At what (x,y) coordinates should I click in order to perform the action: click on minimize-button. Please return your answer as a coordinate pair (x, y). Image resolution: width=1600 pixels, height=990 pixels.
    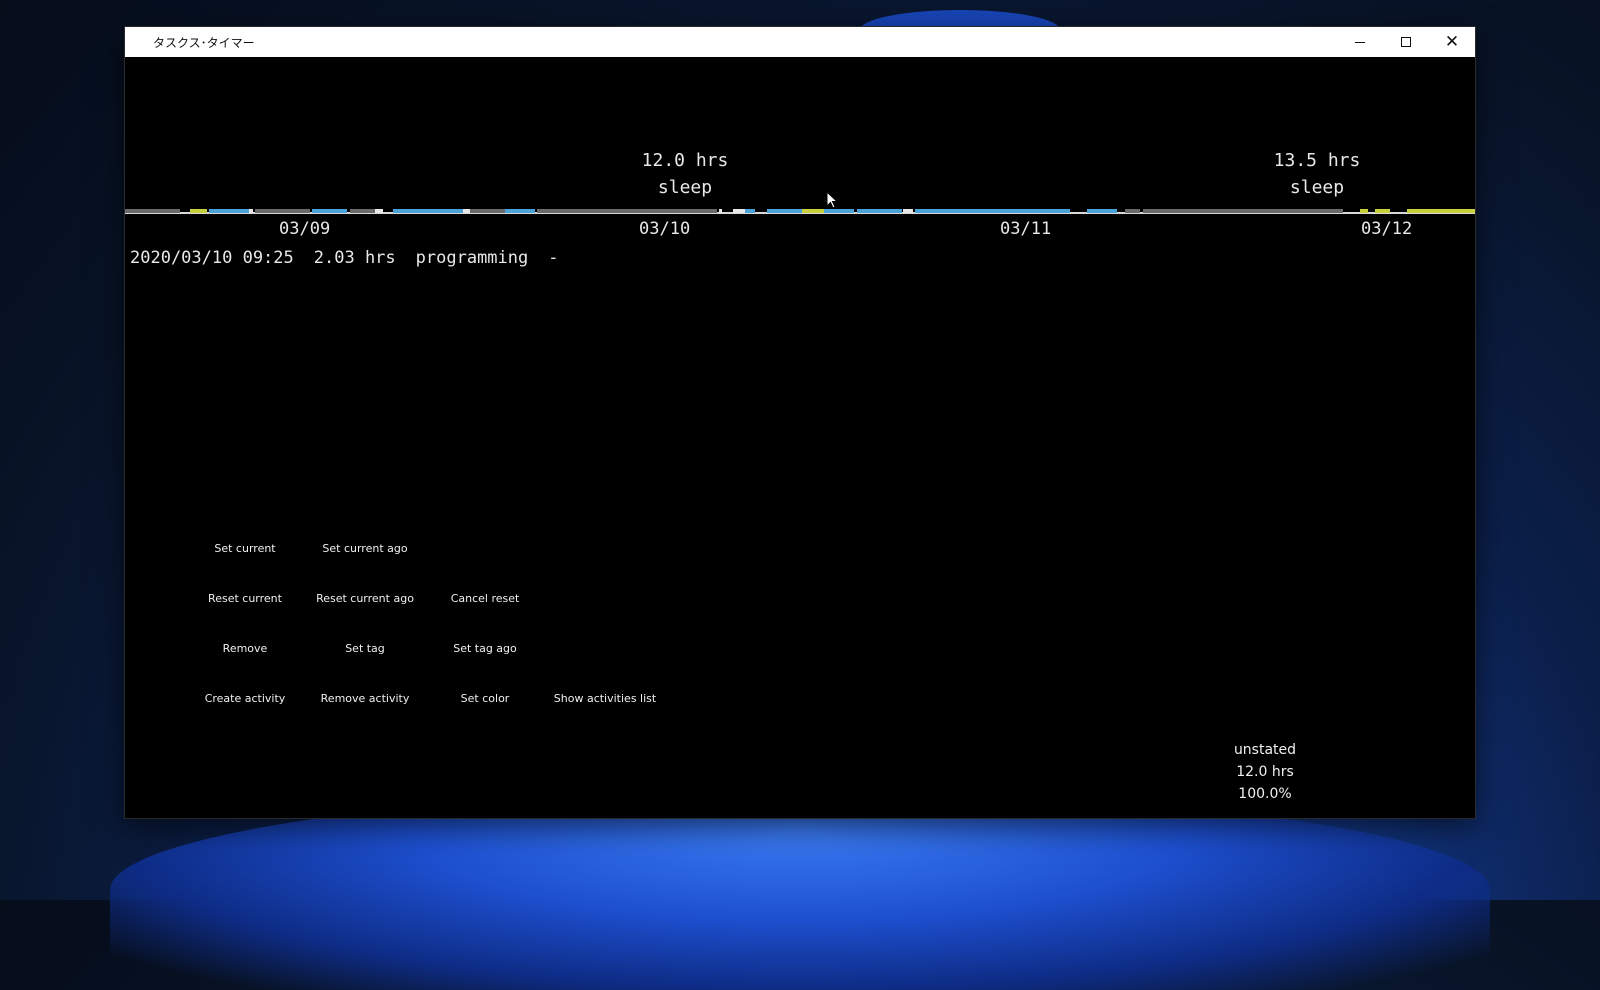
    Looking at the image, I should click on (1360, 42).